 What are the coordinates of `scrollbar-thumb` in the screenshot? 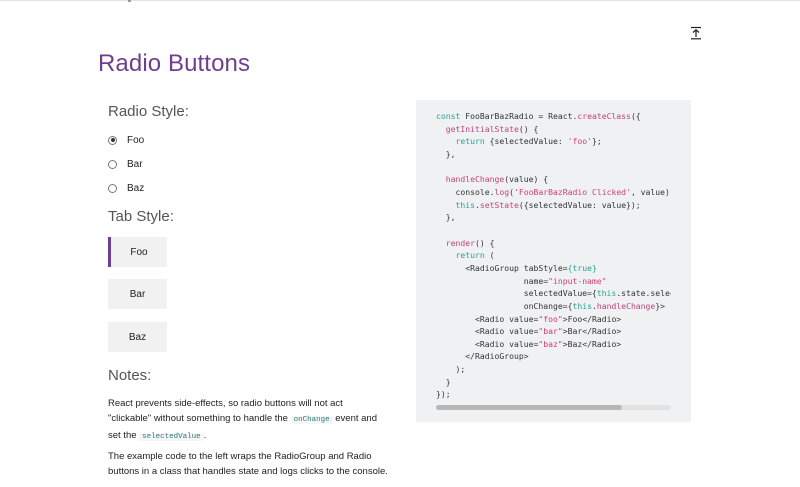 It's located at (529, 407).